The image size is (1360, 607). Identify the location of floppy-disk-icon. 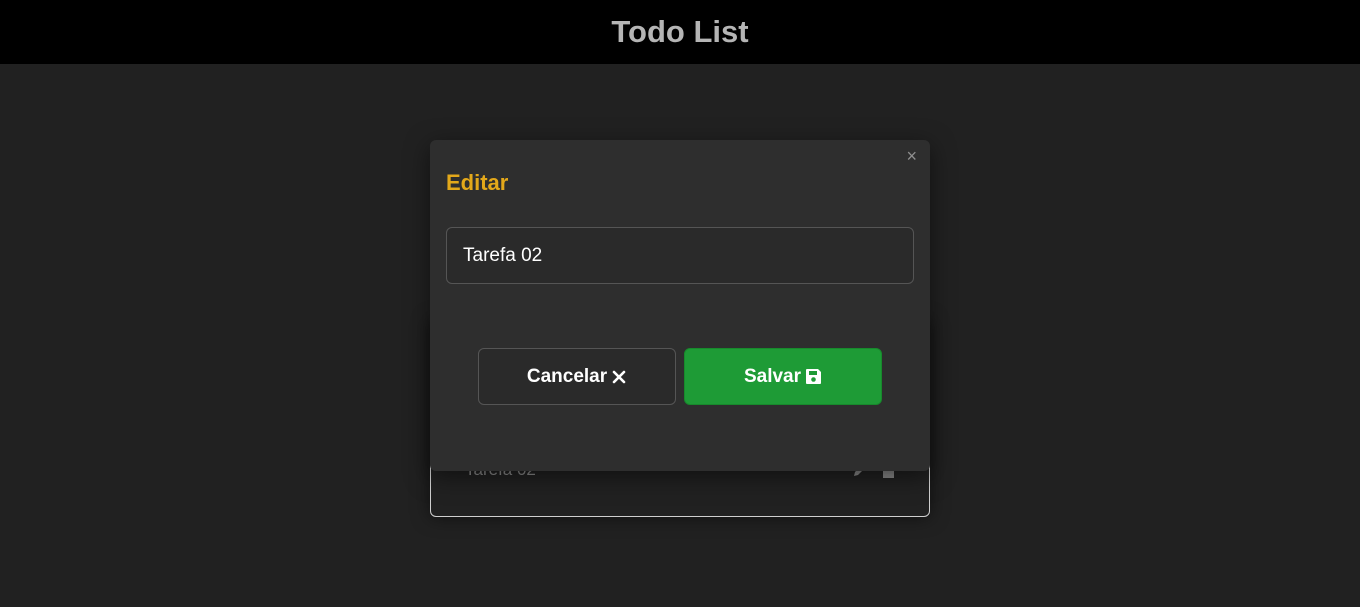
(813, 376).